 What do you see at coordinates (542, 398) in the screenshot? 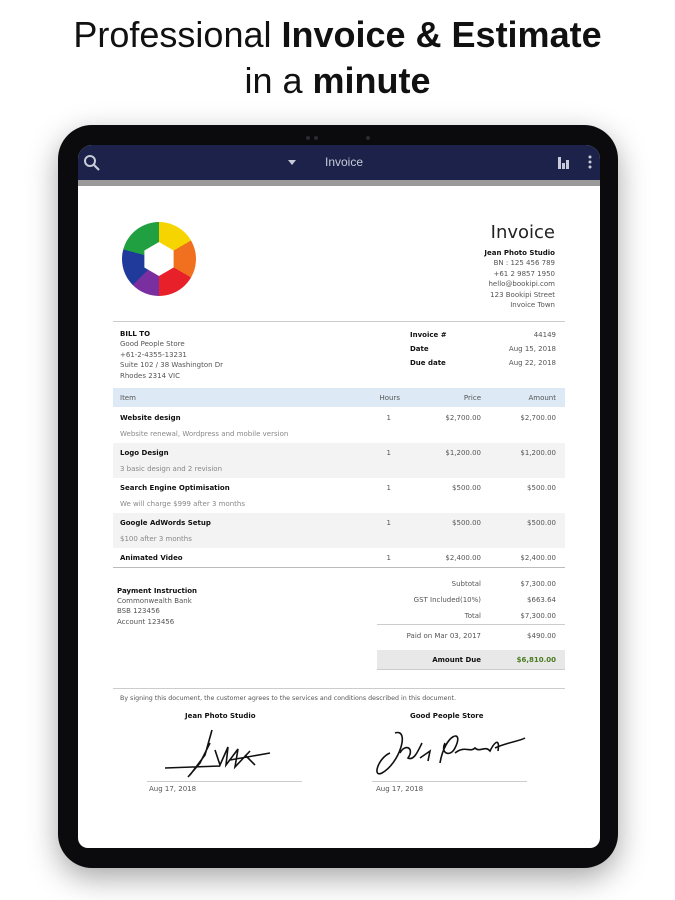
I see `column-header: Amount` at bounding box center [542, 398].